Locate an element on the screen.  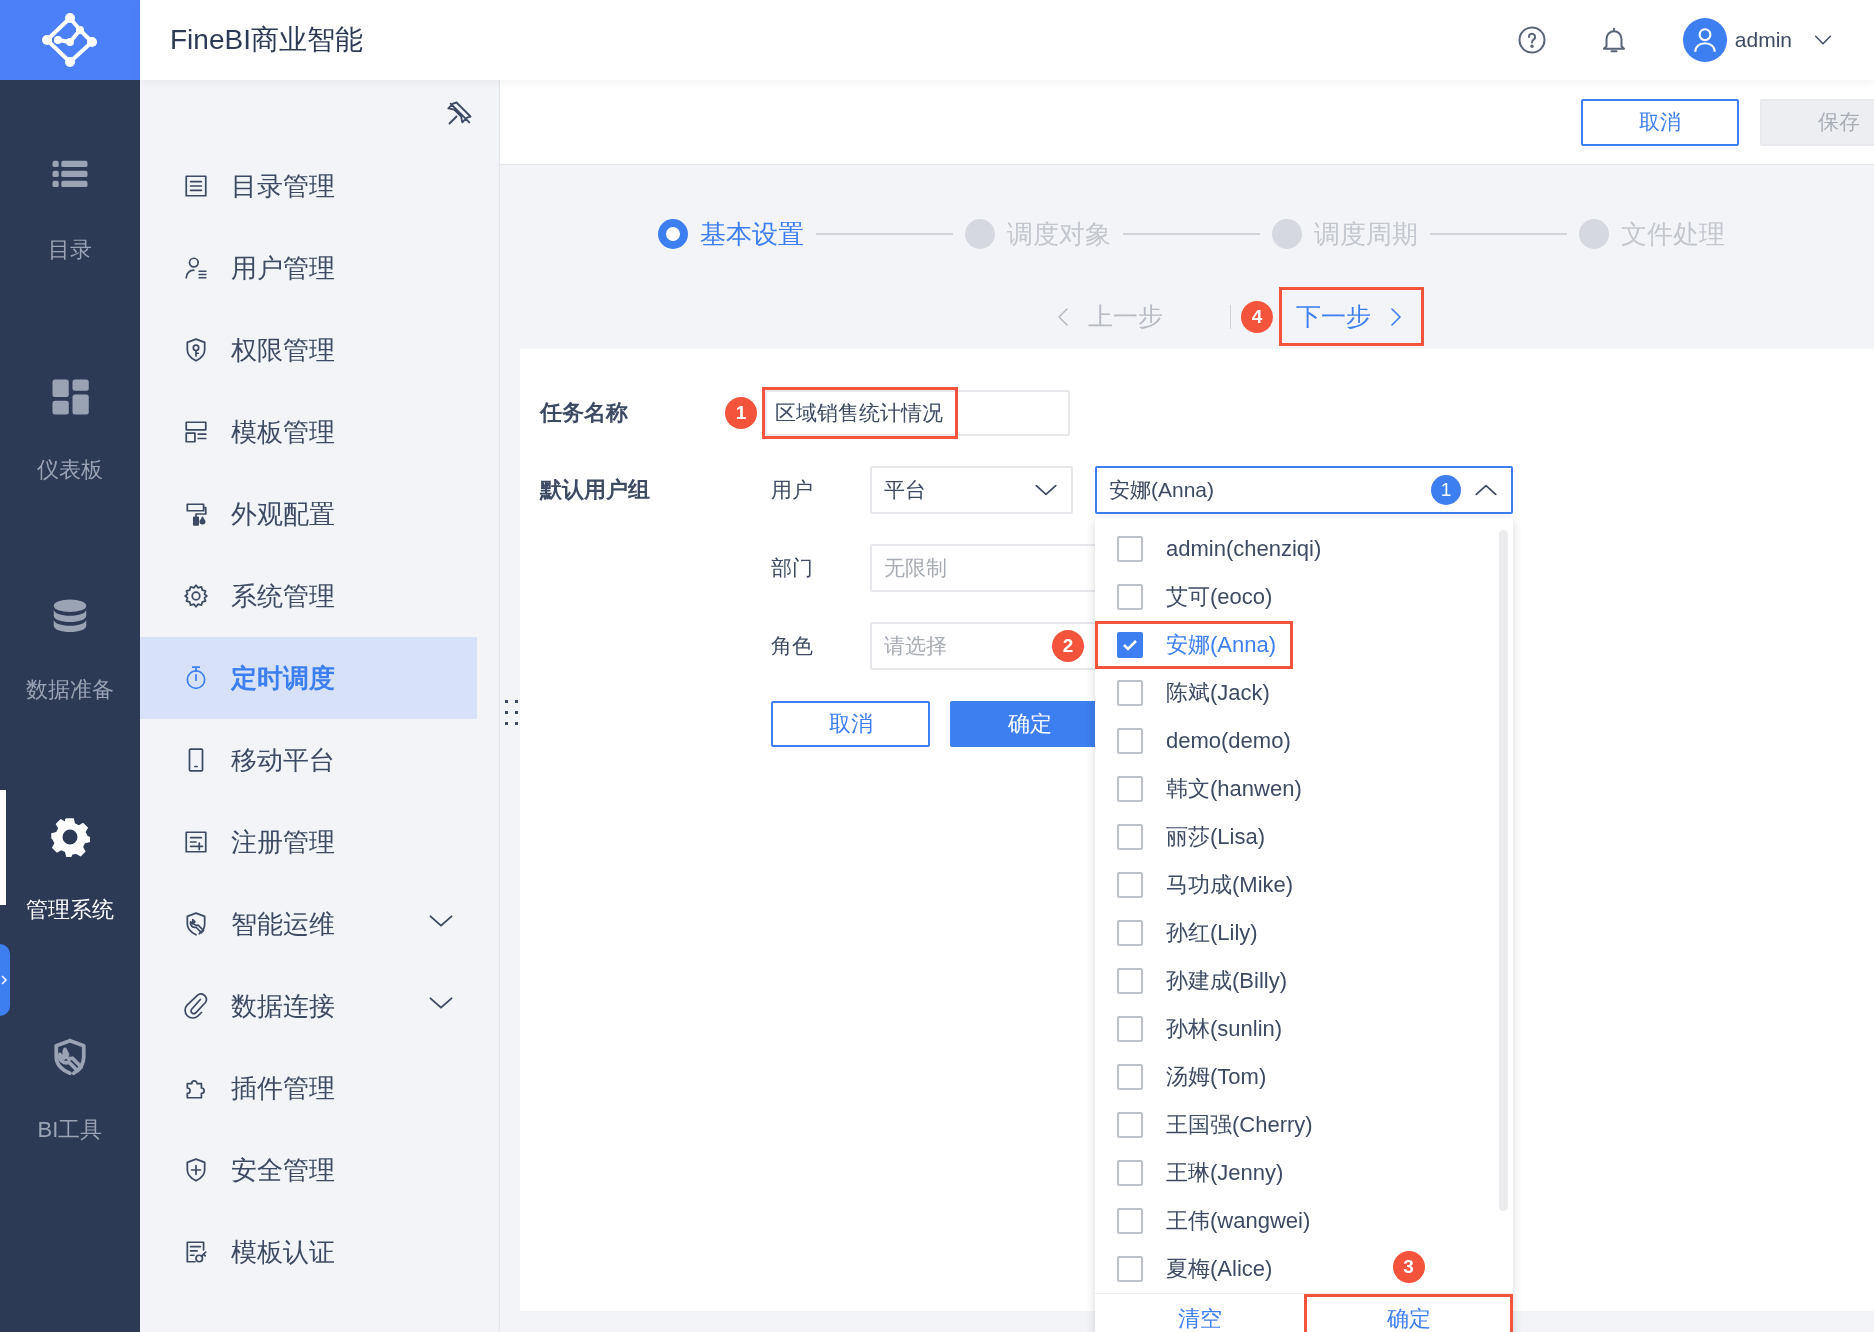
help-icon is located at coordinates (1531, 40).